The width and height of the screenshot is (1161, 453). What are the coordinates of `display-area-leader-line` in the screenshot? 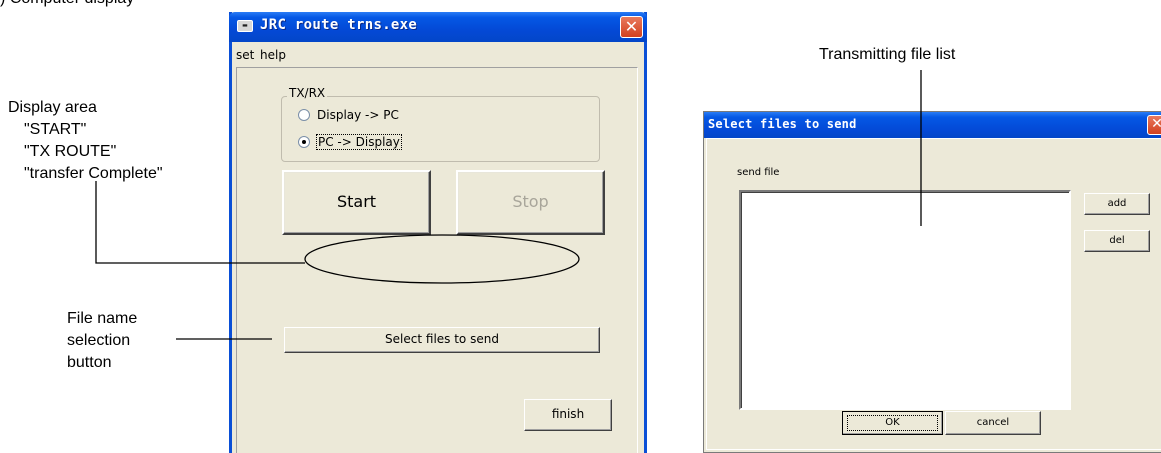 It's located at (200, 222).